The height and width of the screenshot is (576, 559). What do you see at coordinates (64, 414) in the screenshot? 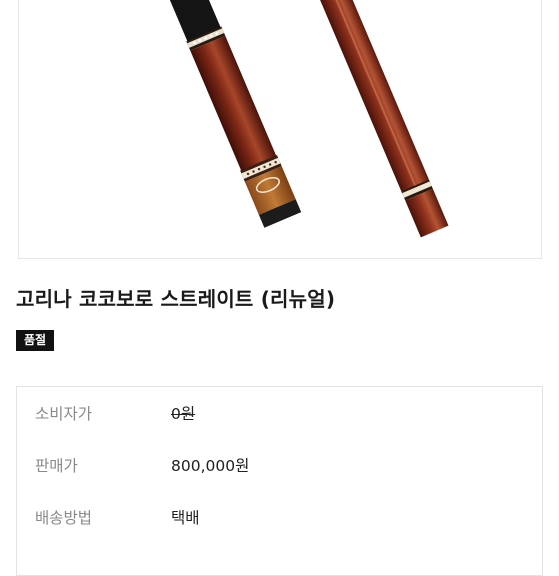
I see `consumer-price-label: 소비자가` at bounding box center [64, 414].